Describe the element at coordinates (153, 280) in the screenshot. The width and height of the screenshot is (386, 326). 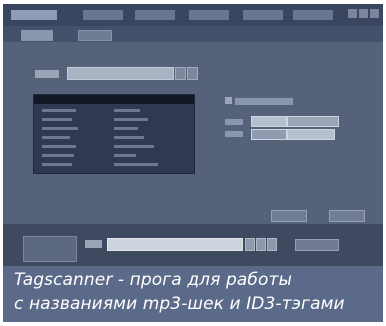
I see `caption-line-1: Tagscanner - прога для работы` at that location.